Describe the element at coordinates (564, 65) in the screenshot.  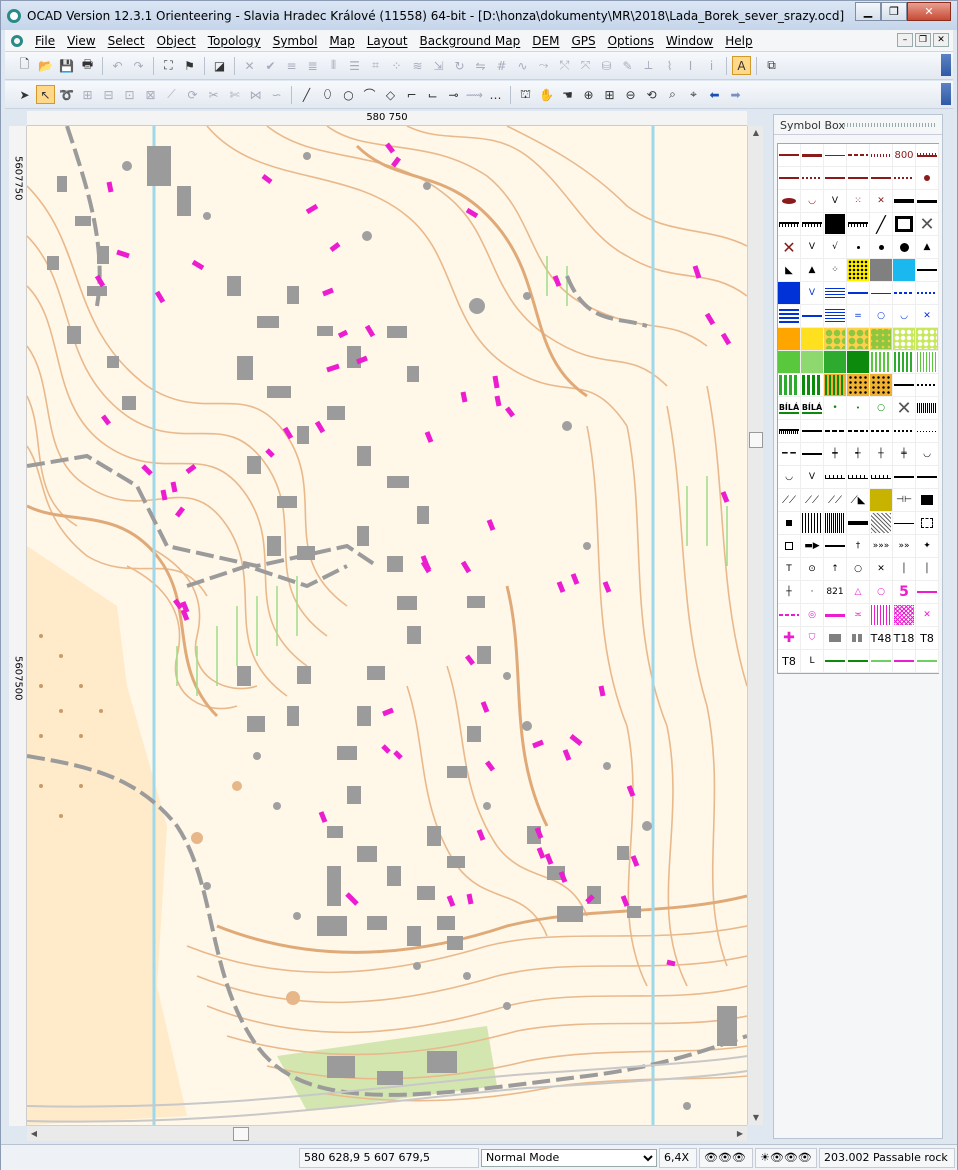
I see `split-icon: ⤲` at that location.